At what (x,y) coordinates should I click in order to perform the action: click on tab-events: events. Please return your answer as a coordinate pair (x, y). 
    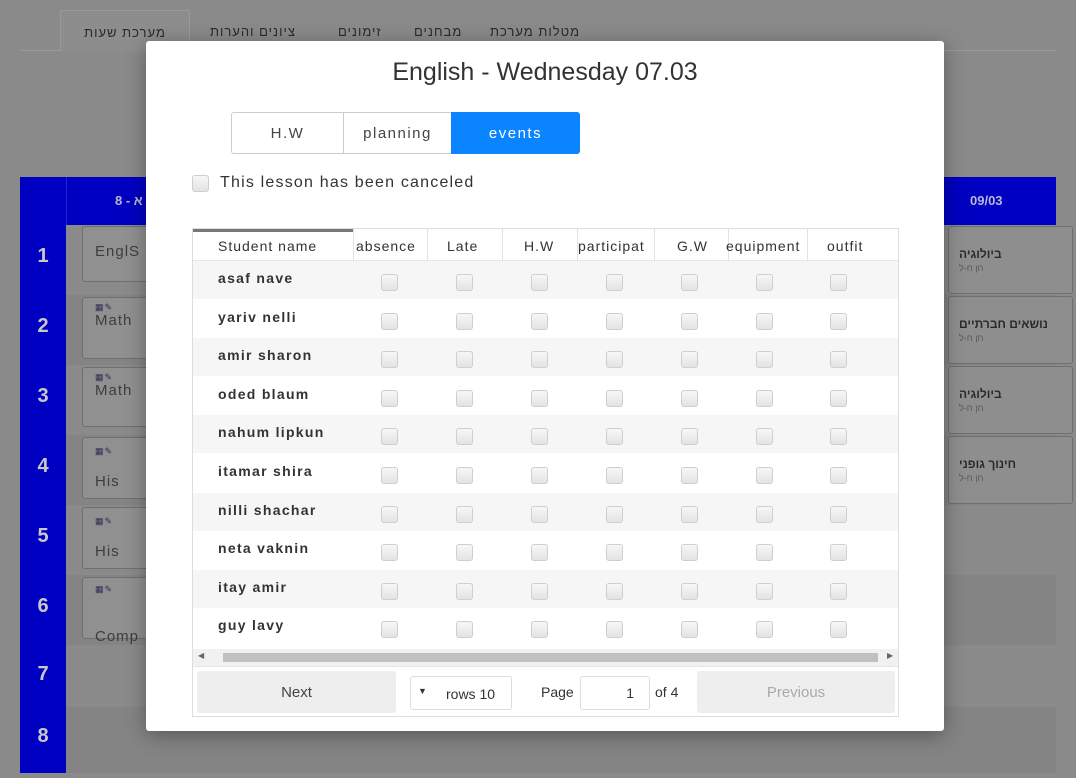
    Looking at the image, I should click on (515, 133).